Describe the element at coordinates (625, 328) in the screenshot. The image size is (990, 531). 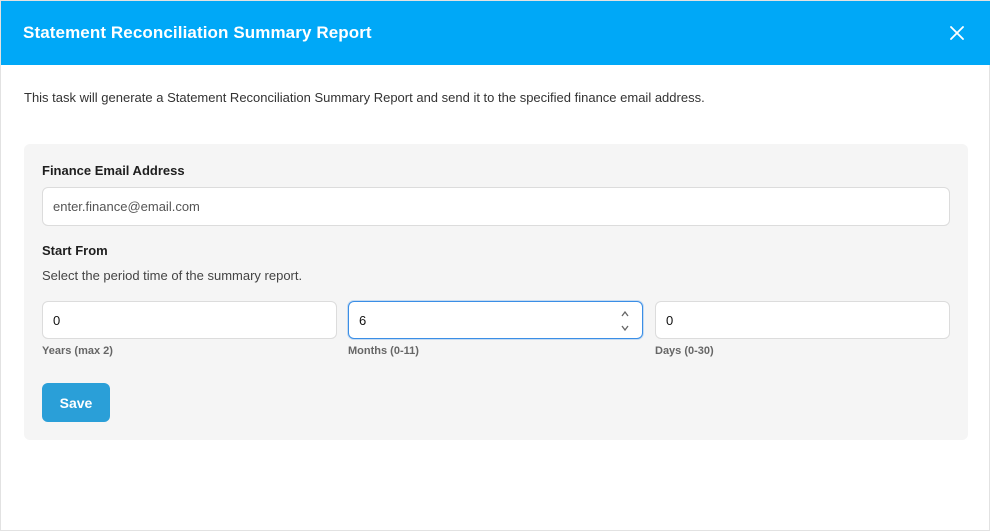
I see `spinner-down-icon` at that location.